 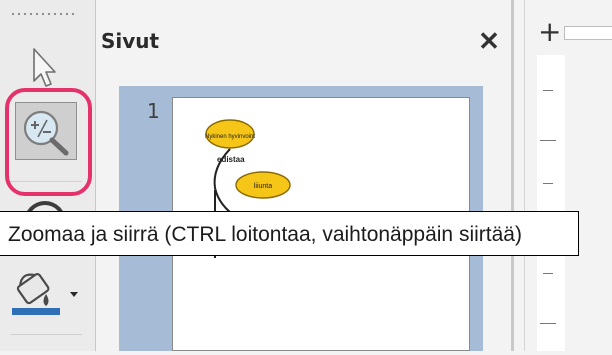 What do you see at coordinates (153, 111) in the screenshot?
I see `page-number: 1` at bounding box center [153, 111].